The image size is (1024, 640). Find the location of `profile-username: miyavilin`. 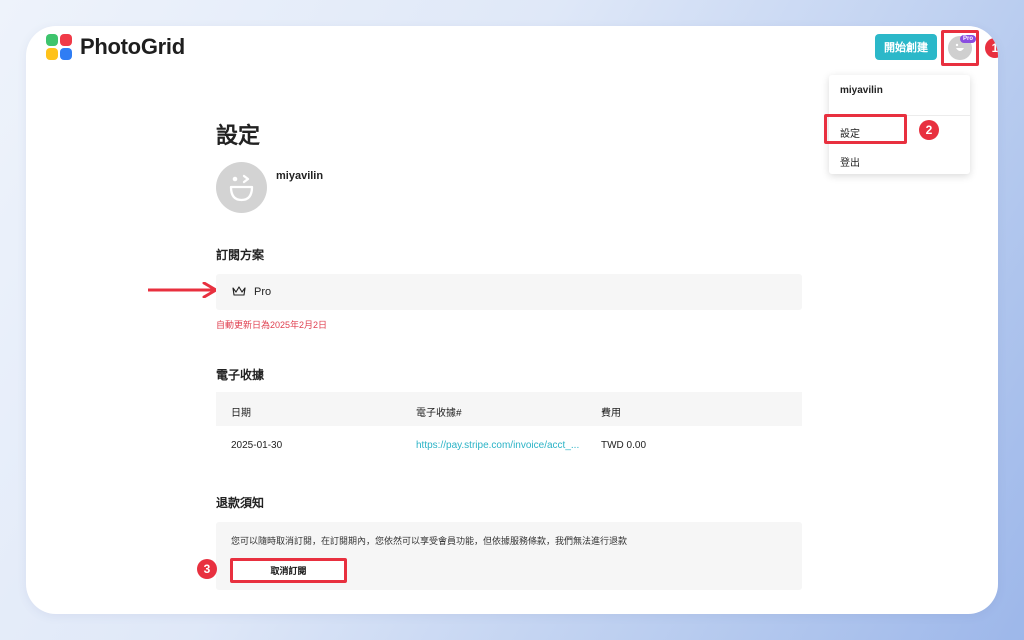

profile-username: miyavilin is located at coordinates (300, 176).